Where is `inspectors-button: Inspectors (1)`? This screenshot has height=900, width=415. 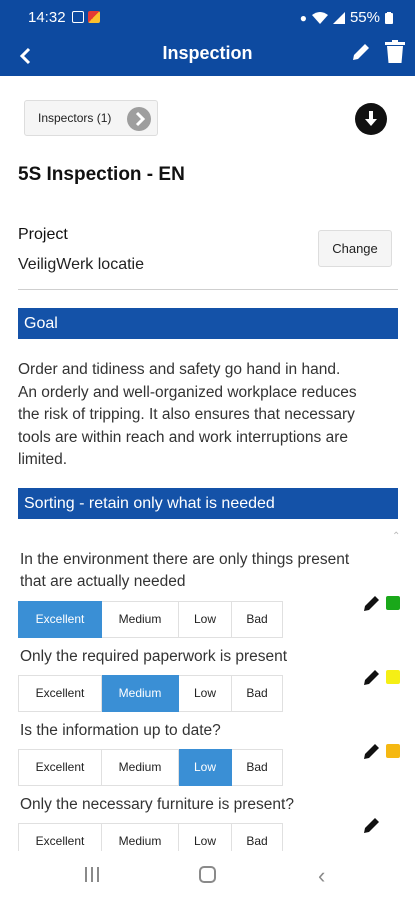 inspectors-button: Inspectors (1) is located at coordinates (91, 118).